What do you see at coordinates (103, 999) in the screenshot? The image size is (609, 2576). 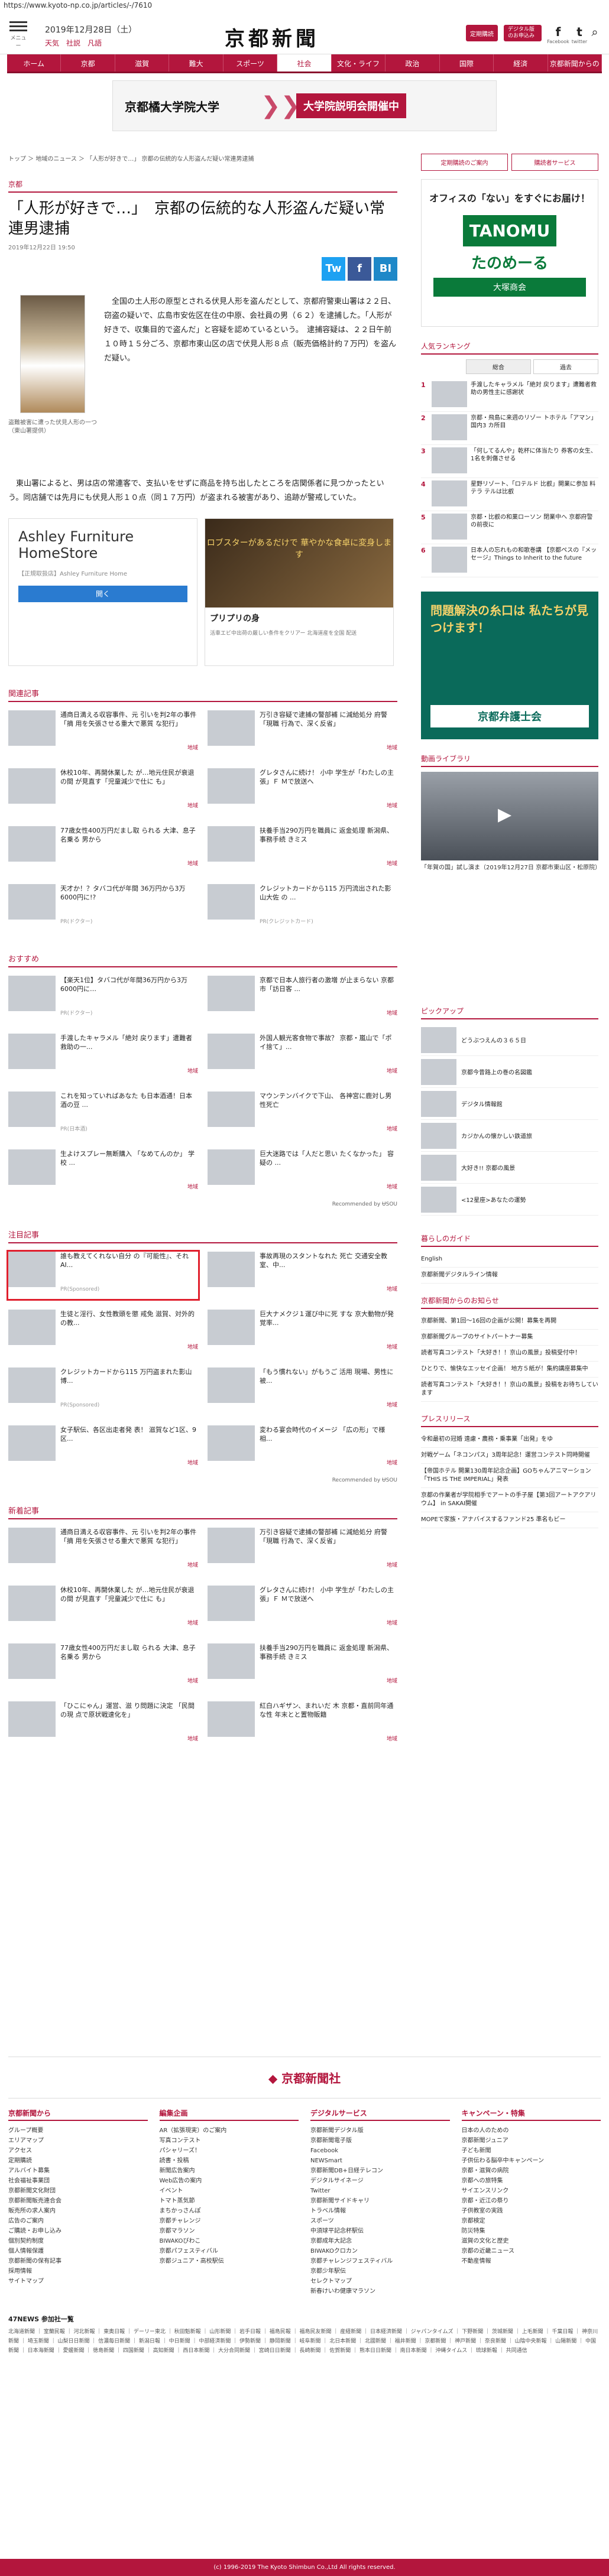 I see `list-item: 【楽天1位】タバコ代が年間36万円から3万6000円に… PR(ドクター)` at bounding box center [103, 999].